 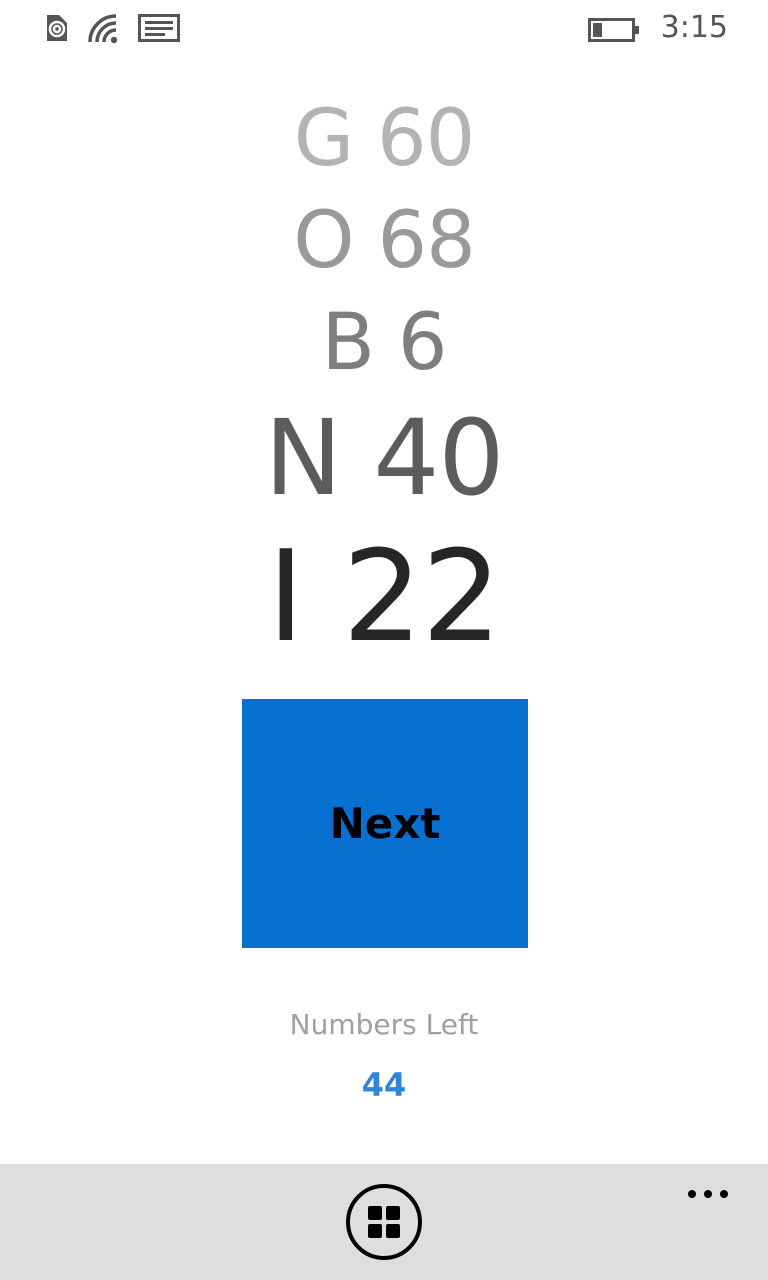 What do you see at coordinates (384, 1024) in the screenshot?
I see `numbers-left-label: Numbers Left` at bounding box center [384, 1024].